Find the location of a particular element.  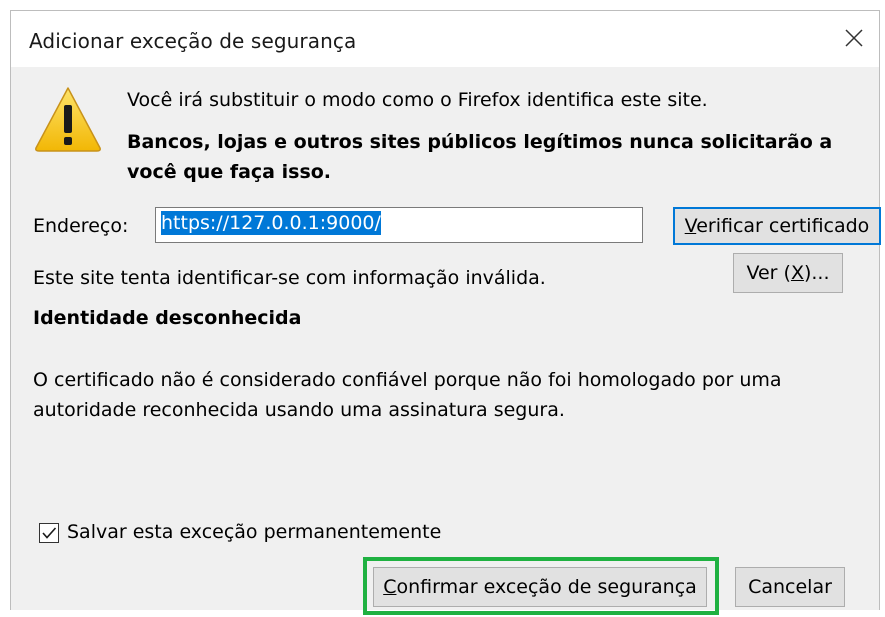

confirm-exception-button: Confirmar exceção de segurança is located at coordinates (540, 587).